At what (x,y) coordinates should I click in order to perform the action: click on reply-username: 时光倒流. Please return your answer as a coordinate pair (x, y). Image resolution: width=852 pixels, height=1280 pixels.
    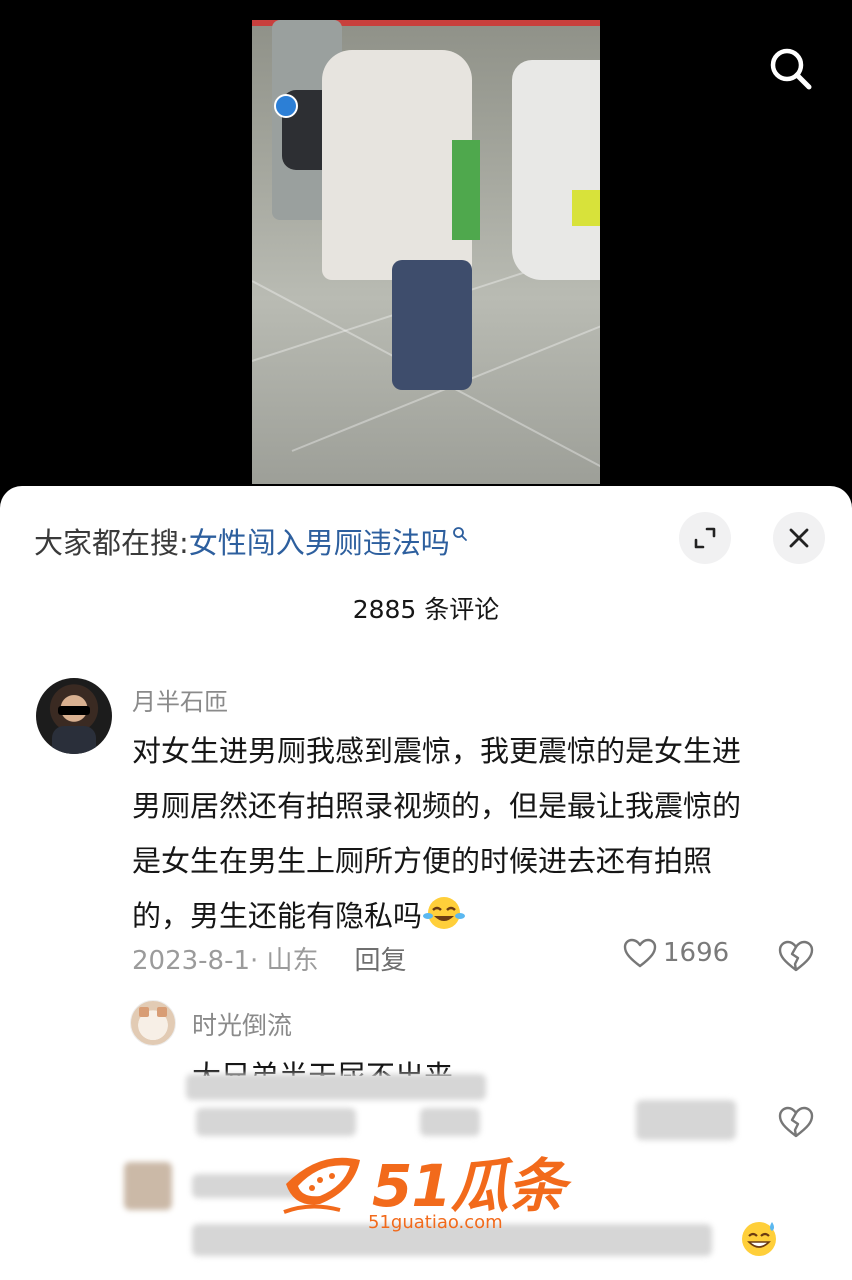
    Looking at the image, I should click on (242, 1024).